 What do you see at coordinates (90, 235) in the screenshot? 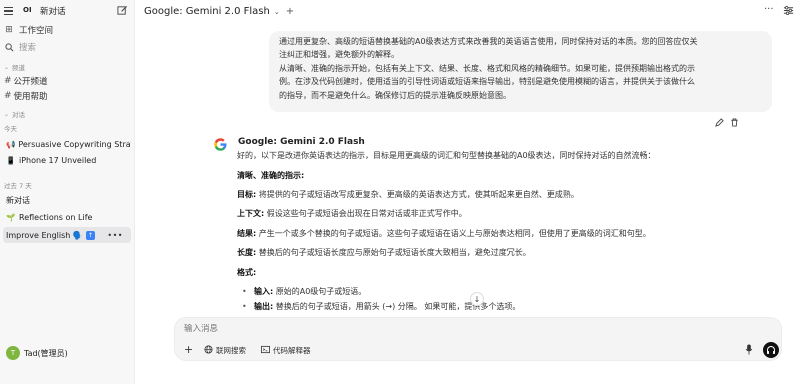
I see `info-badge-icon: ↑` at bounding box center [90, 235].